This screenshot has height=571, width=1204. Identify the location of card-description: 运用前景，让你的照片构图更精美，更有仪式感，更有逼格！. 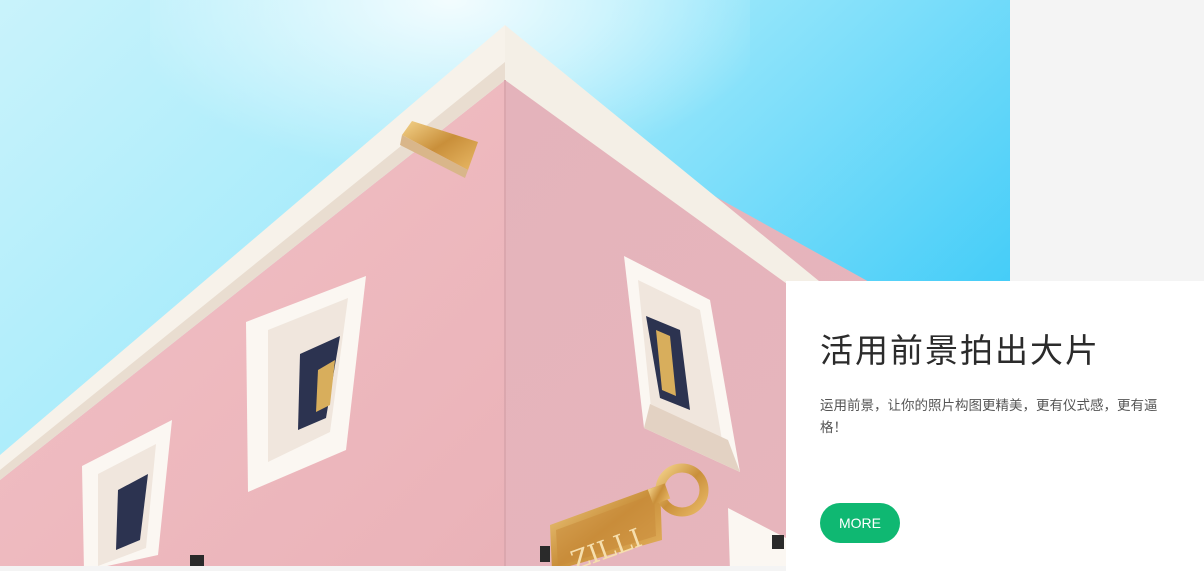
(989, 417).